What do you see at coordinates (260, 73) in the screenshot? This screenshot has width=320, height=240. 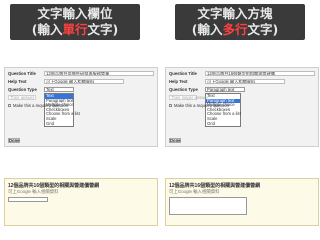 I see `question-title-input: 12個品牌共16個類型的相關與營建價` at bounding box center [260, 73].